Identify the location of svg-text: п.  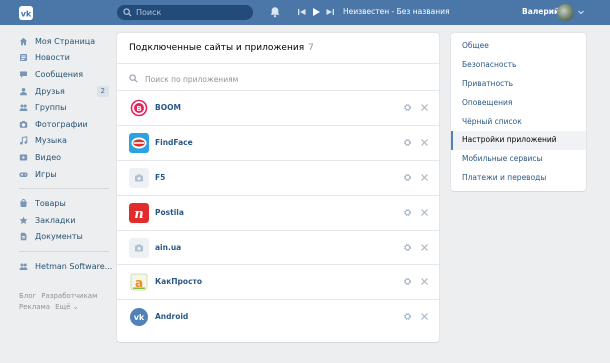
(138, 214).